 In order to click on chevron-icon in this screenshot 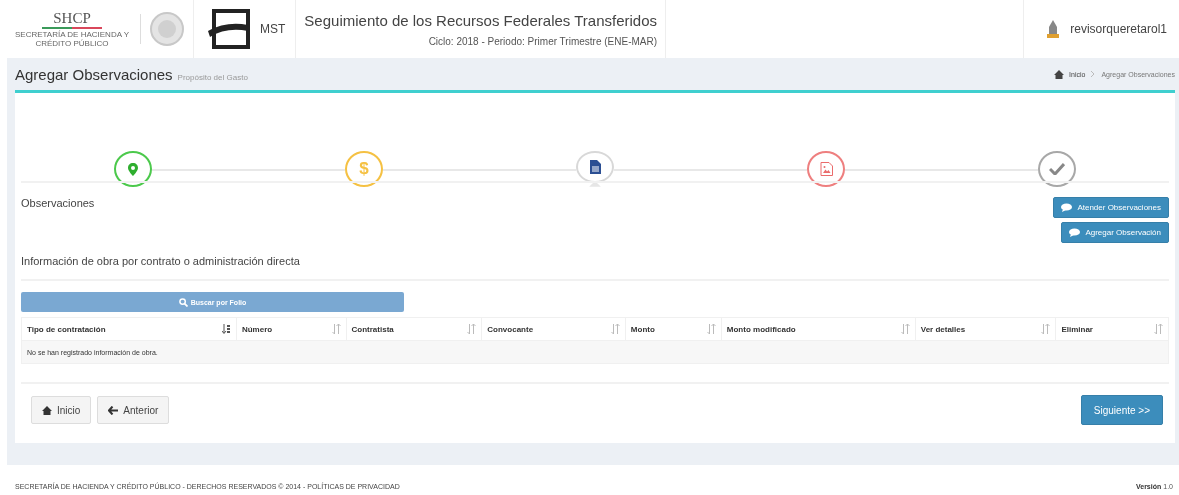, I will do `click(1093, 74)`.